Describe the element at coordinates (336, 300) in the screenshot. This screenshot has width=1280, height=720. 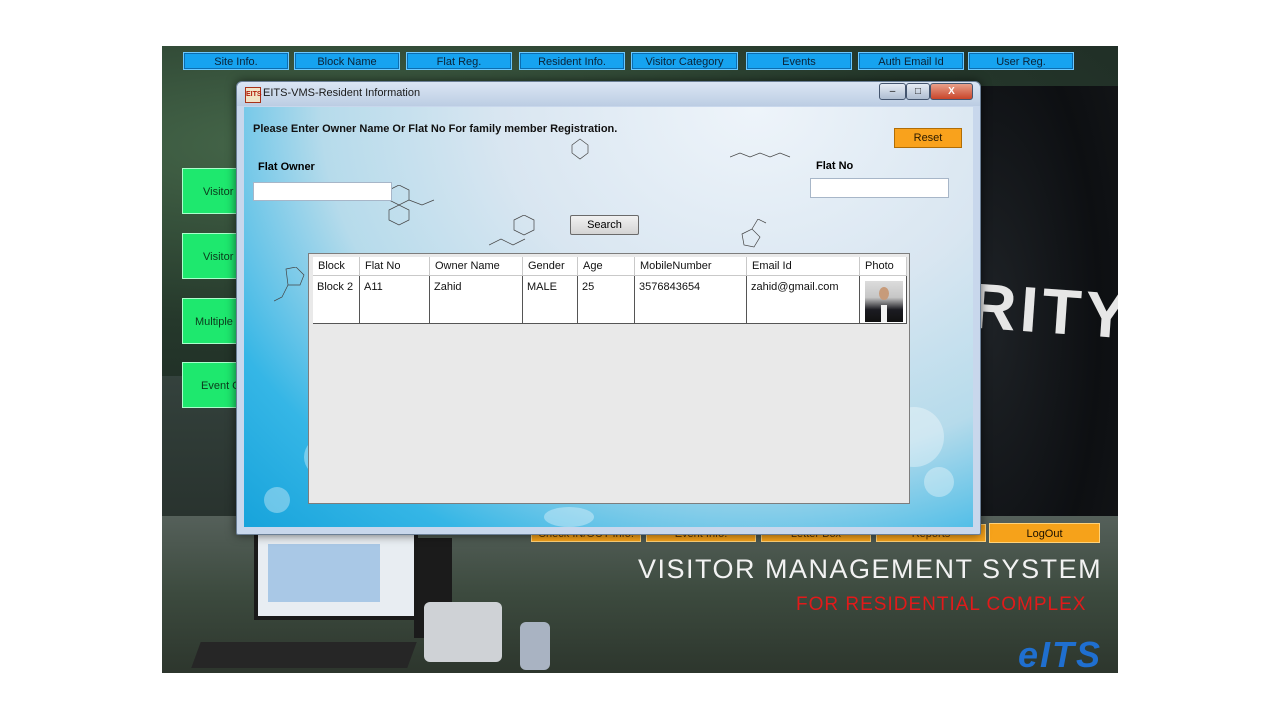
I see `cell-block: Block 2` at that location.